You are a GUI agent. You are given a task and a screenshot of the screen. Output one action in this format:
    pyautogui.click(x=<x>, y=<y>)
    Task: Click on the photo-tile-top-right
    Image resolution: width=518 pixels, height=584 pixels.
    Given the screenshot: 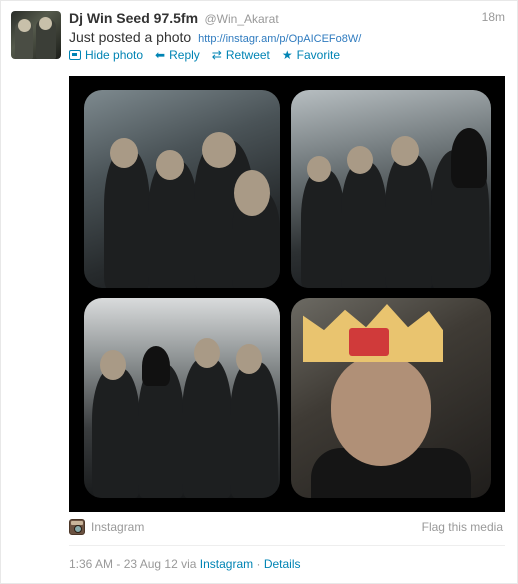 What is the action you would take?
    pyautogui.click(x=391, y=189)
    